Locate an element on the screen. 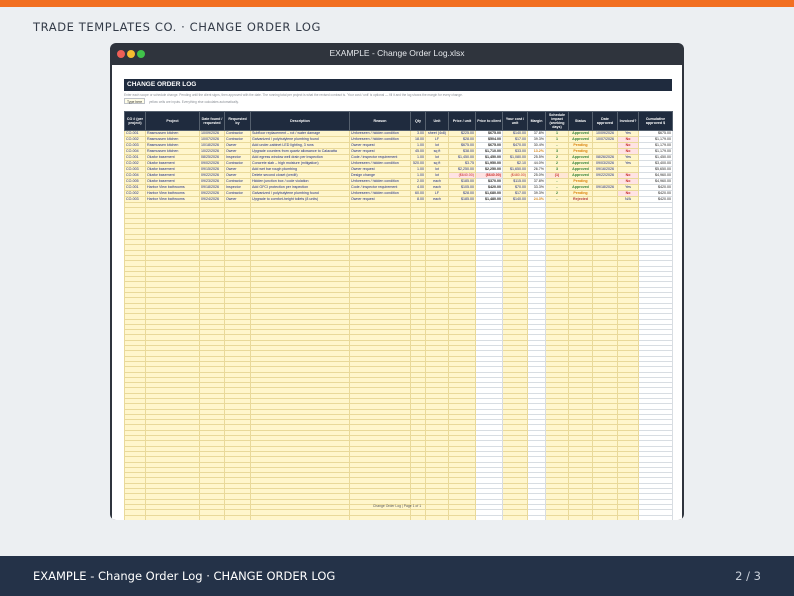 This screenshot has height=596, width=794. window-titlebar: EXAMPLE - Change Order Log.xlsx is located at coordinates (397, 54).